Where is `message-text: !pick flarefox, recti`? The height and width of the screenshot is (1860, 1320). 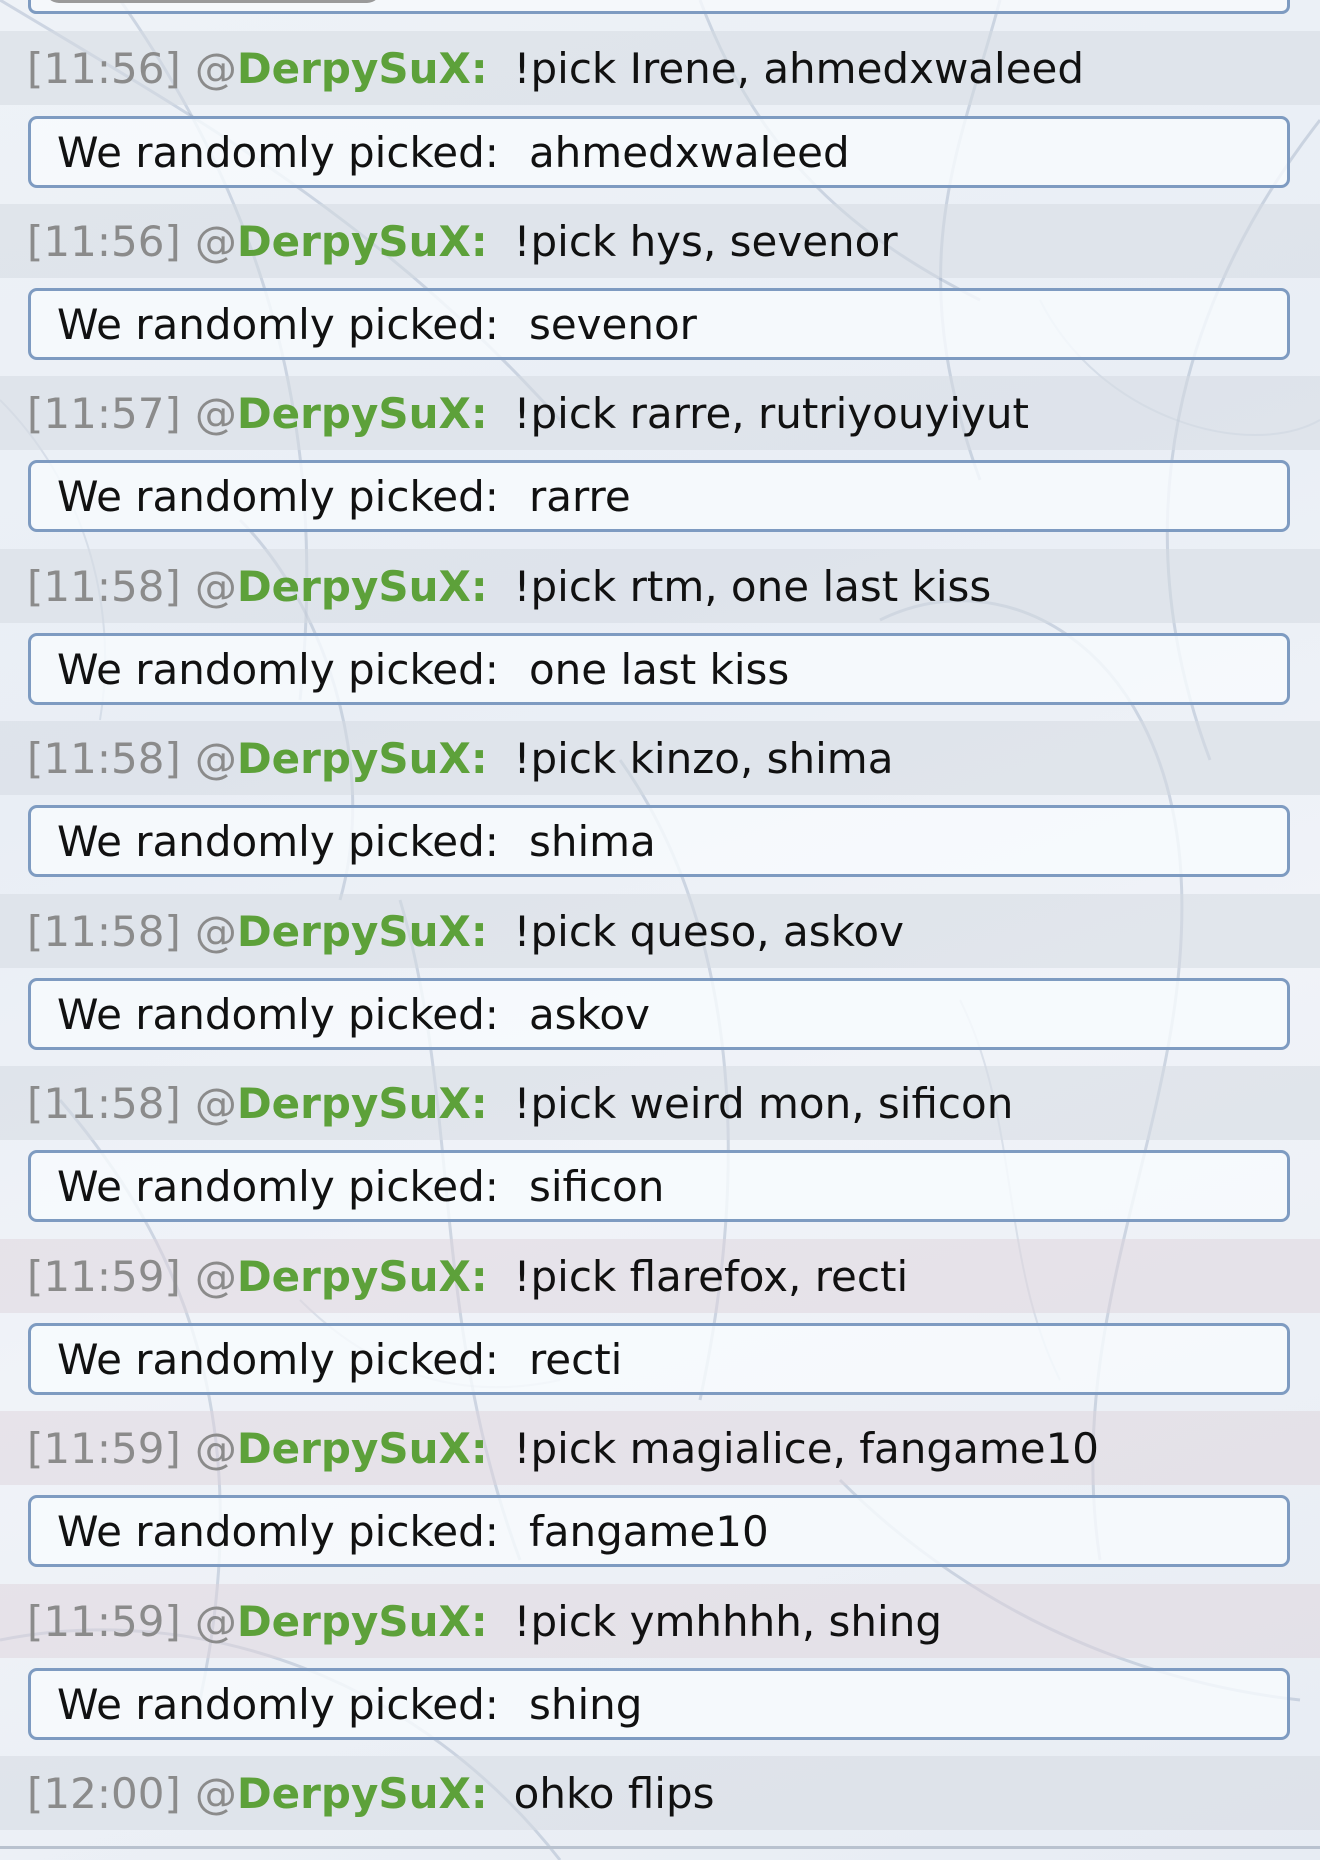 message-text: !pick flarefox, recti is located at coordinates (711, 1276).